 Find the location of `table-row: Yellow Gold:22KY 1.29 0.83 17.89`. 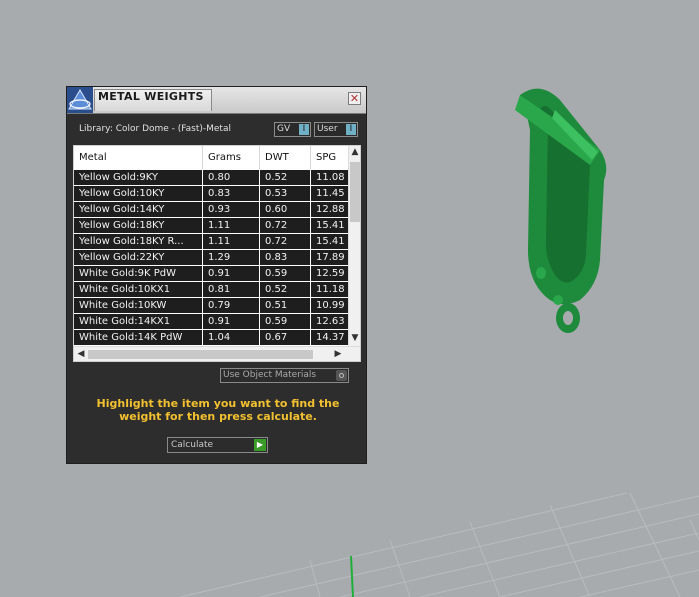

table-row: Yellow Gold:22KY 1.29 0.83 17.89 is located at coordinates (212, 257).